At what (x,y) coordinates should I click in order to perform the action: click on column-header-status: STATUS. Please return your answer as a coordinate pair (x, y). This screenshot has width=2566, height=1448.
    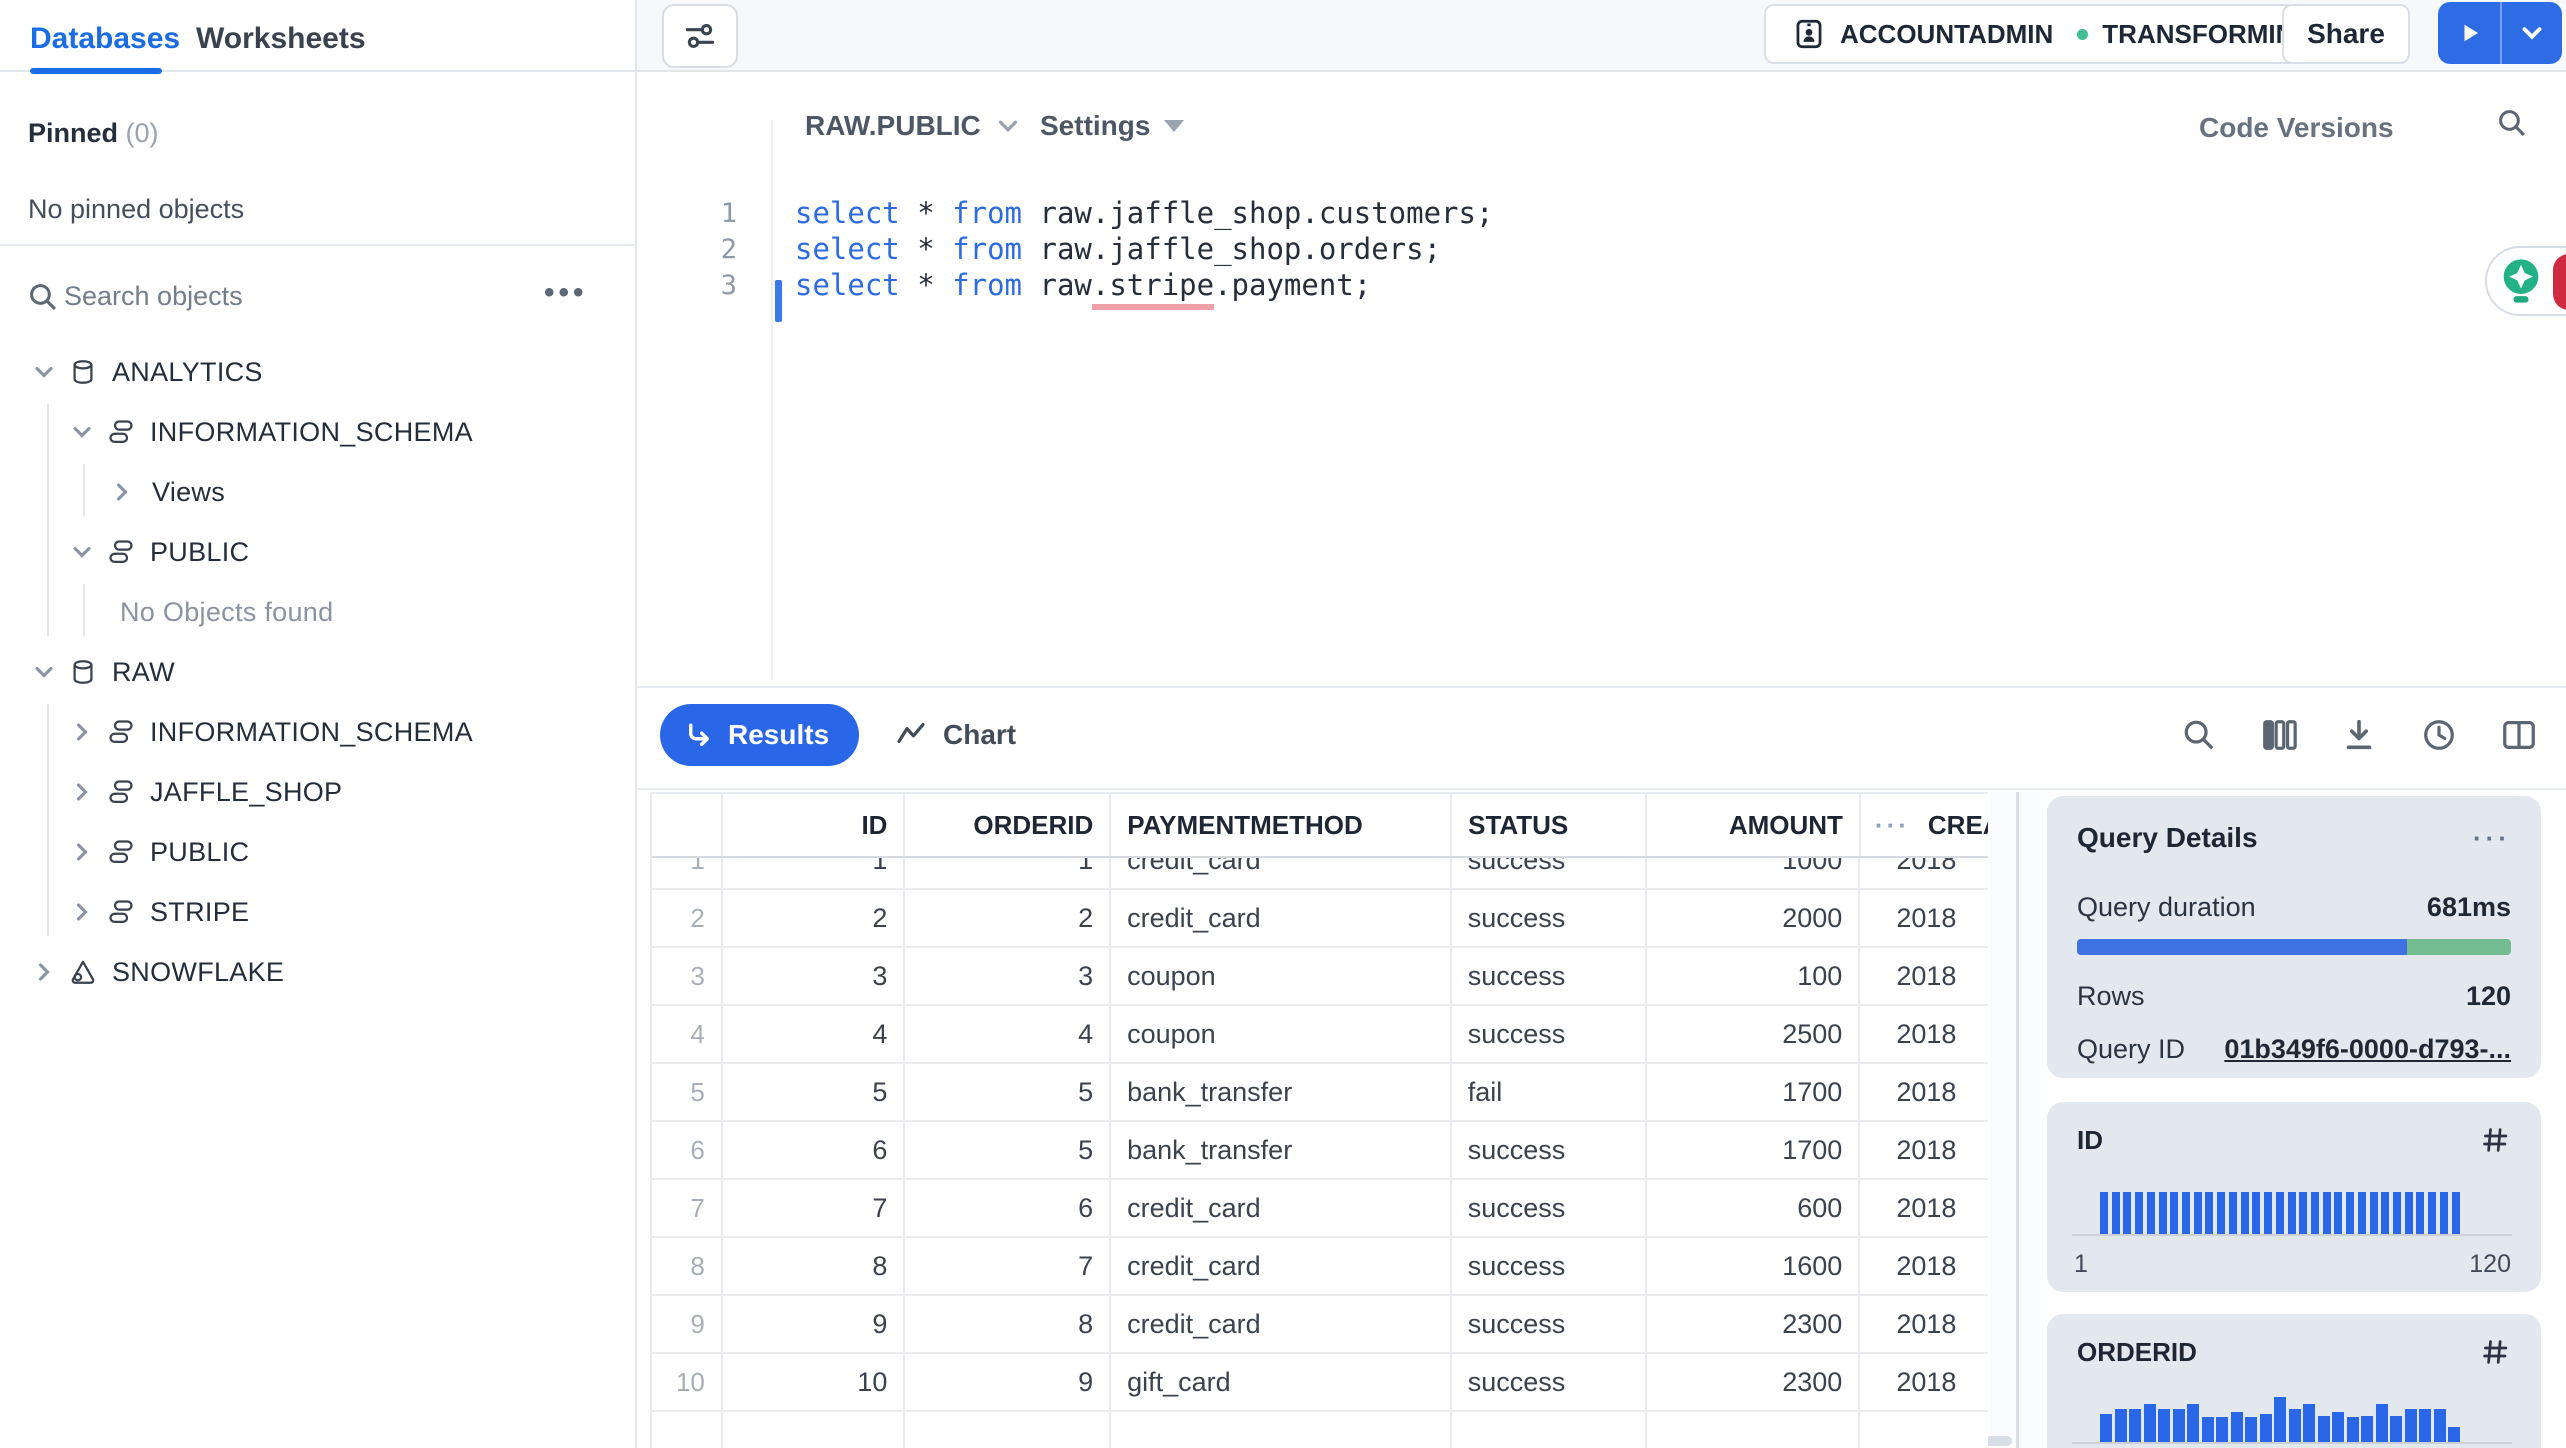
    Looking at the image, I should click on (1550, 825).